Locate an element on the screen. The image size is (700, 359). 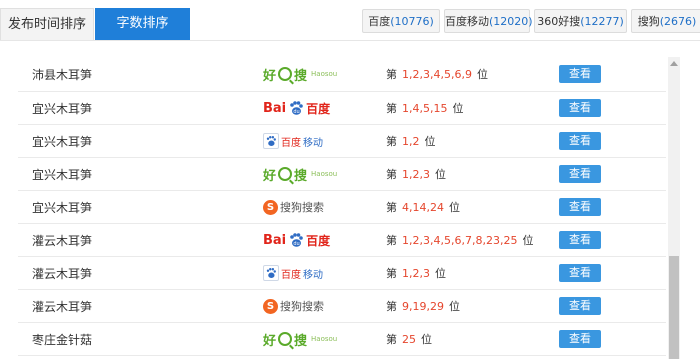
baidu-mobile-logo-icon: 百度 移动 is located at coordinates (293, 273).